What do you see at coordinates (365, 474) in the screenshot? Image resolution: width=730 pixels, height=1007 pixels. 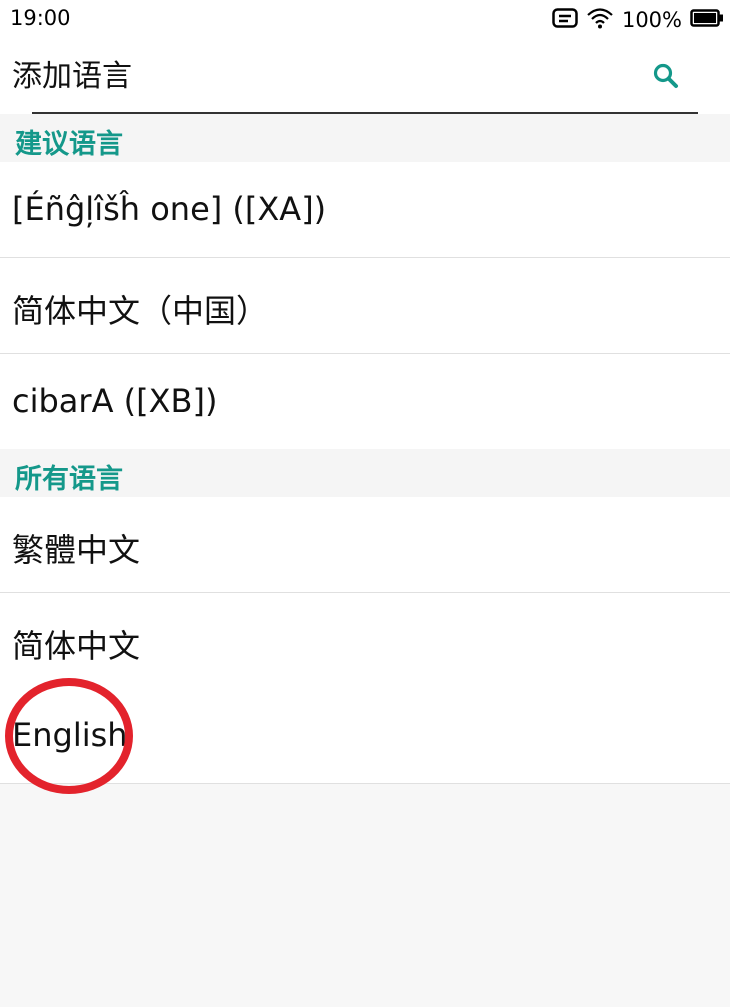 I see `section-header-all: 所有语言` at bounding box center [365, 474].